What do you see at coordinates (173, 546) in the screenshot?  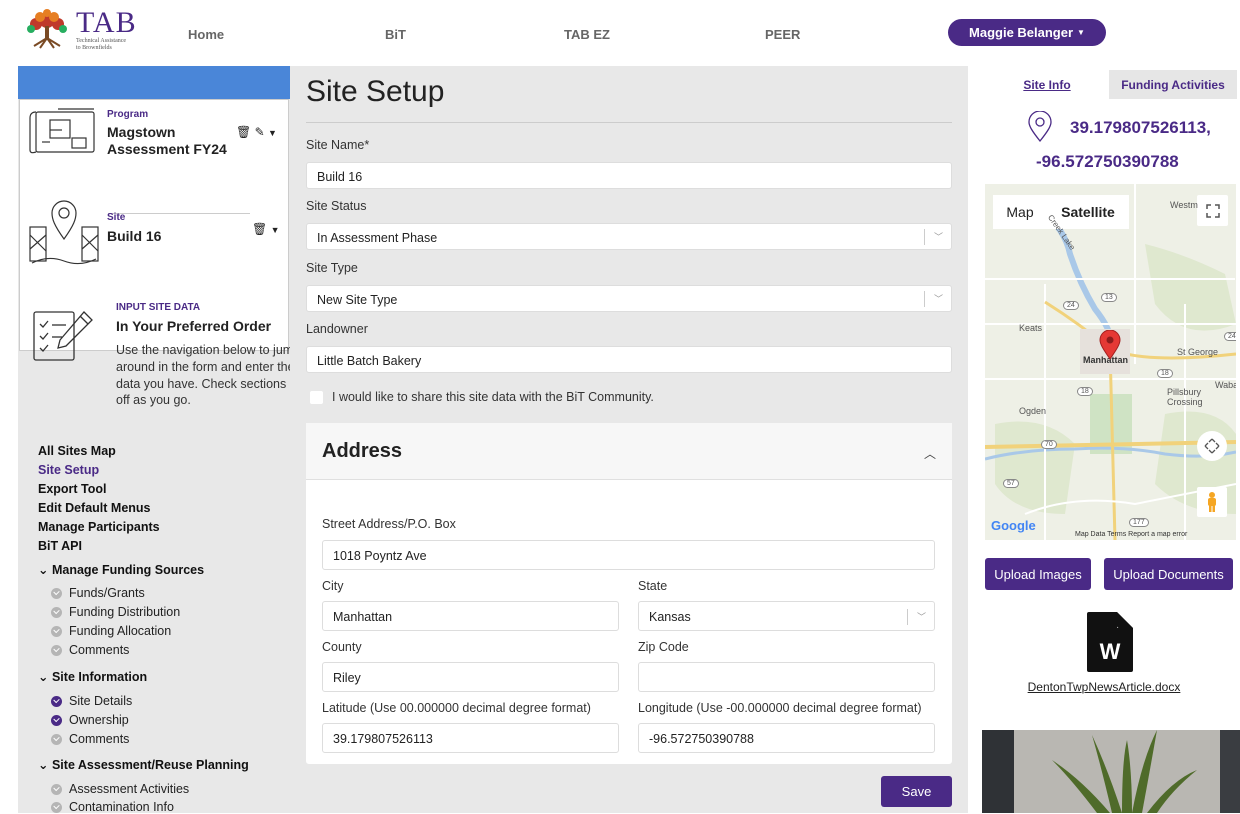 I see `nav-bit-api: BiT API` at bounding box center [173, 546].